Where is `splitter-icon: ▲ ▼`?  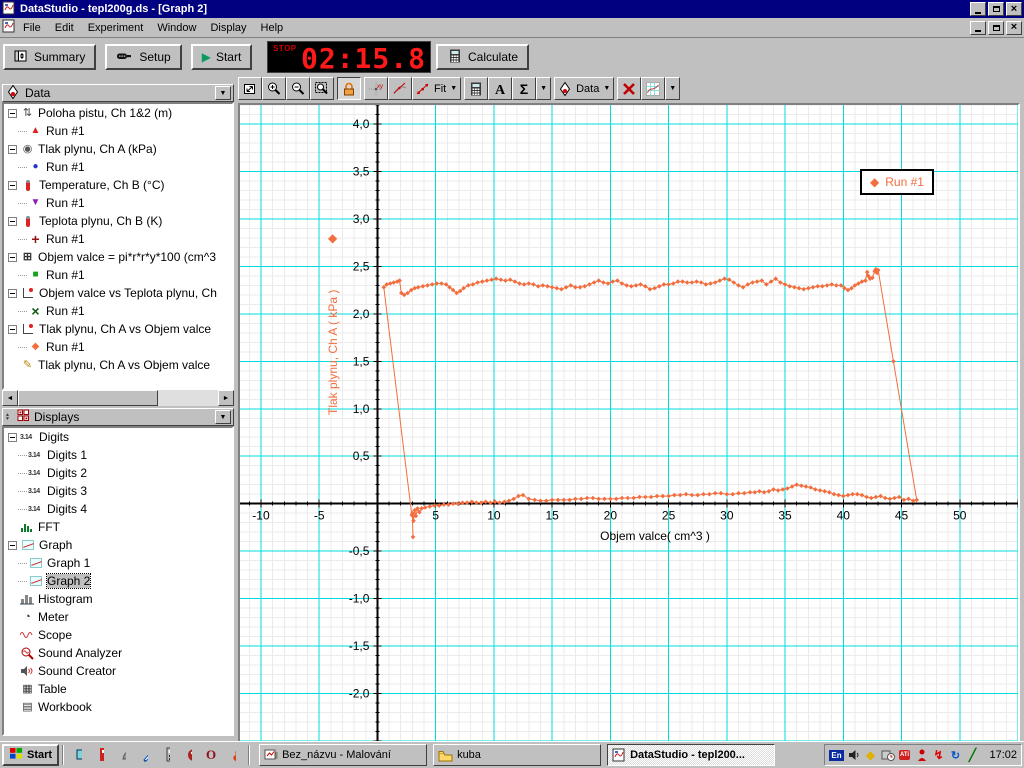
splitter-icon: ▲ ▼ is located at coordinates (9, 417).